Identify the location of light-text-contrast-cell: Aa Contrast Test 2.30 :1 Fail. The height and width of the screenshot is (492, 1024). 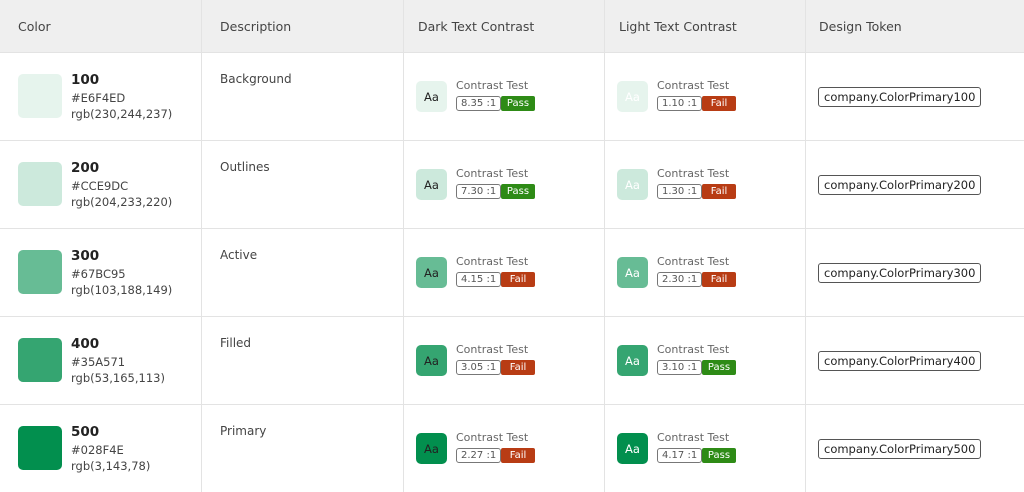
(705, 272).